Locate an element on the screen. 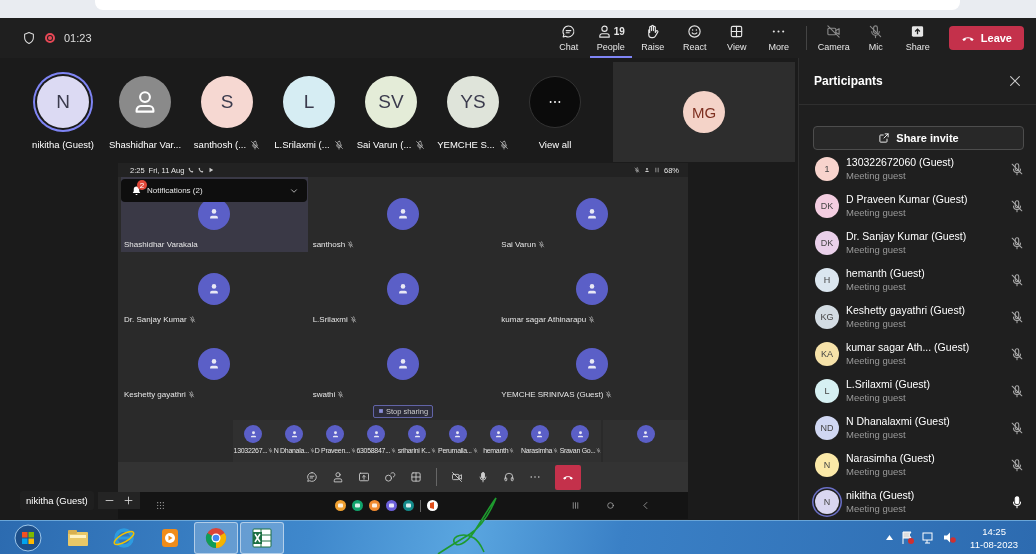 Image resolution: width=1036 pixels, height=554 pixels. toolbar-button: React is located at coordinates (694, 38).